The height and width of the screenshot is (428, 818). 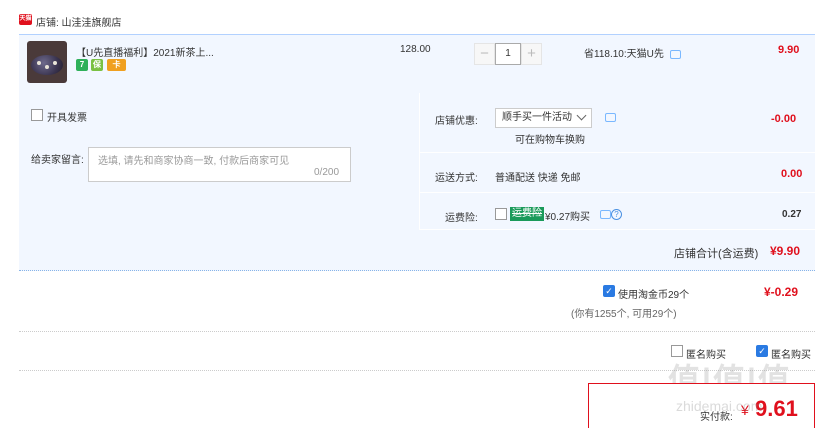 I want to click on shipping-method: 普通配送 快递 免邮, so click(x=538, y=178).